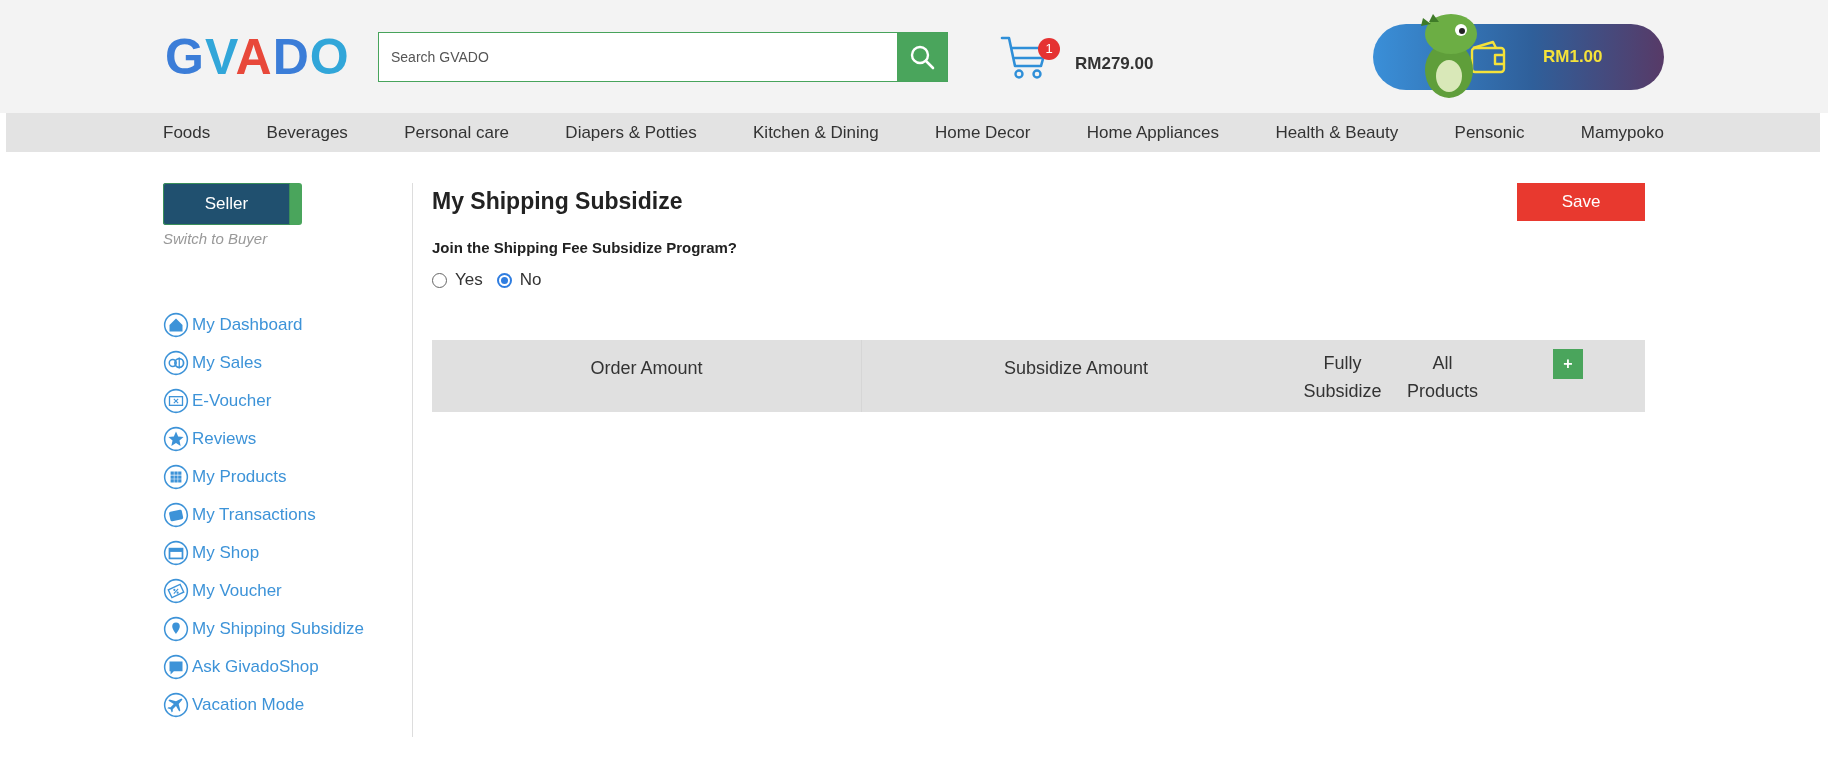 This screenshot has height=774, width=1828. I want to click on cart-count-badge: 1, so click(1049, 48).